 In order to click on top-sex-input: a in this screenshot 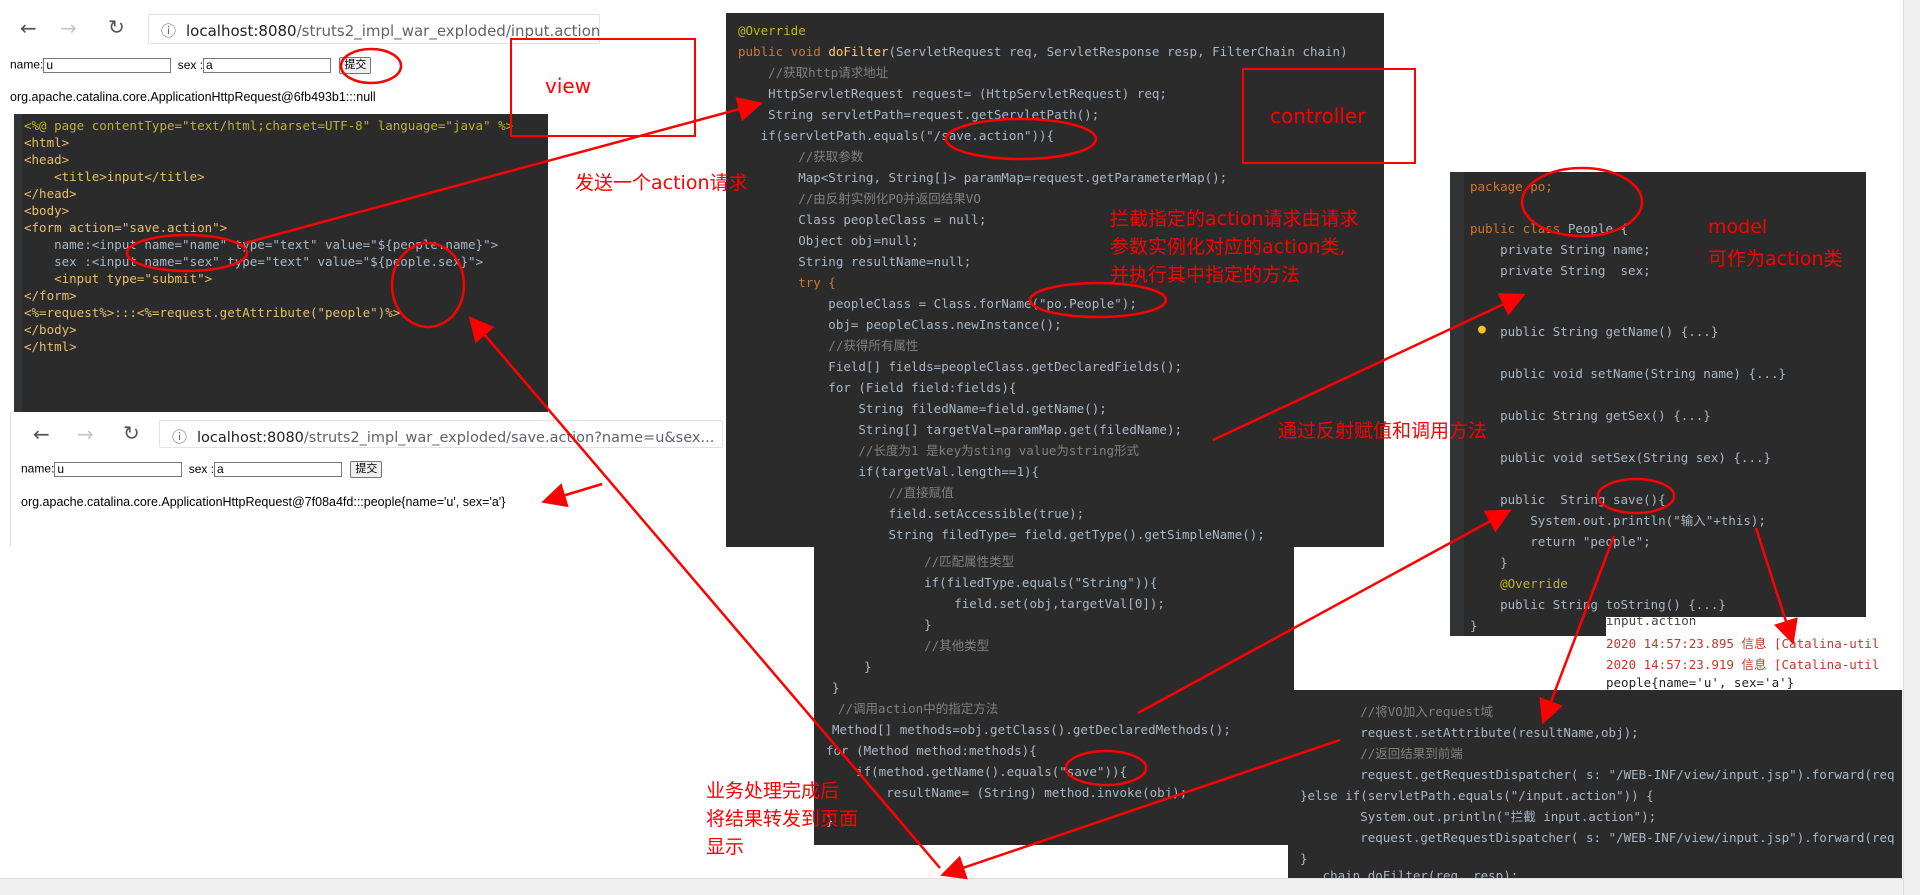, I will do `click(267, 65)`.